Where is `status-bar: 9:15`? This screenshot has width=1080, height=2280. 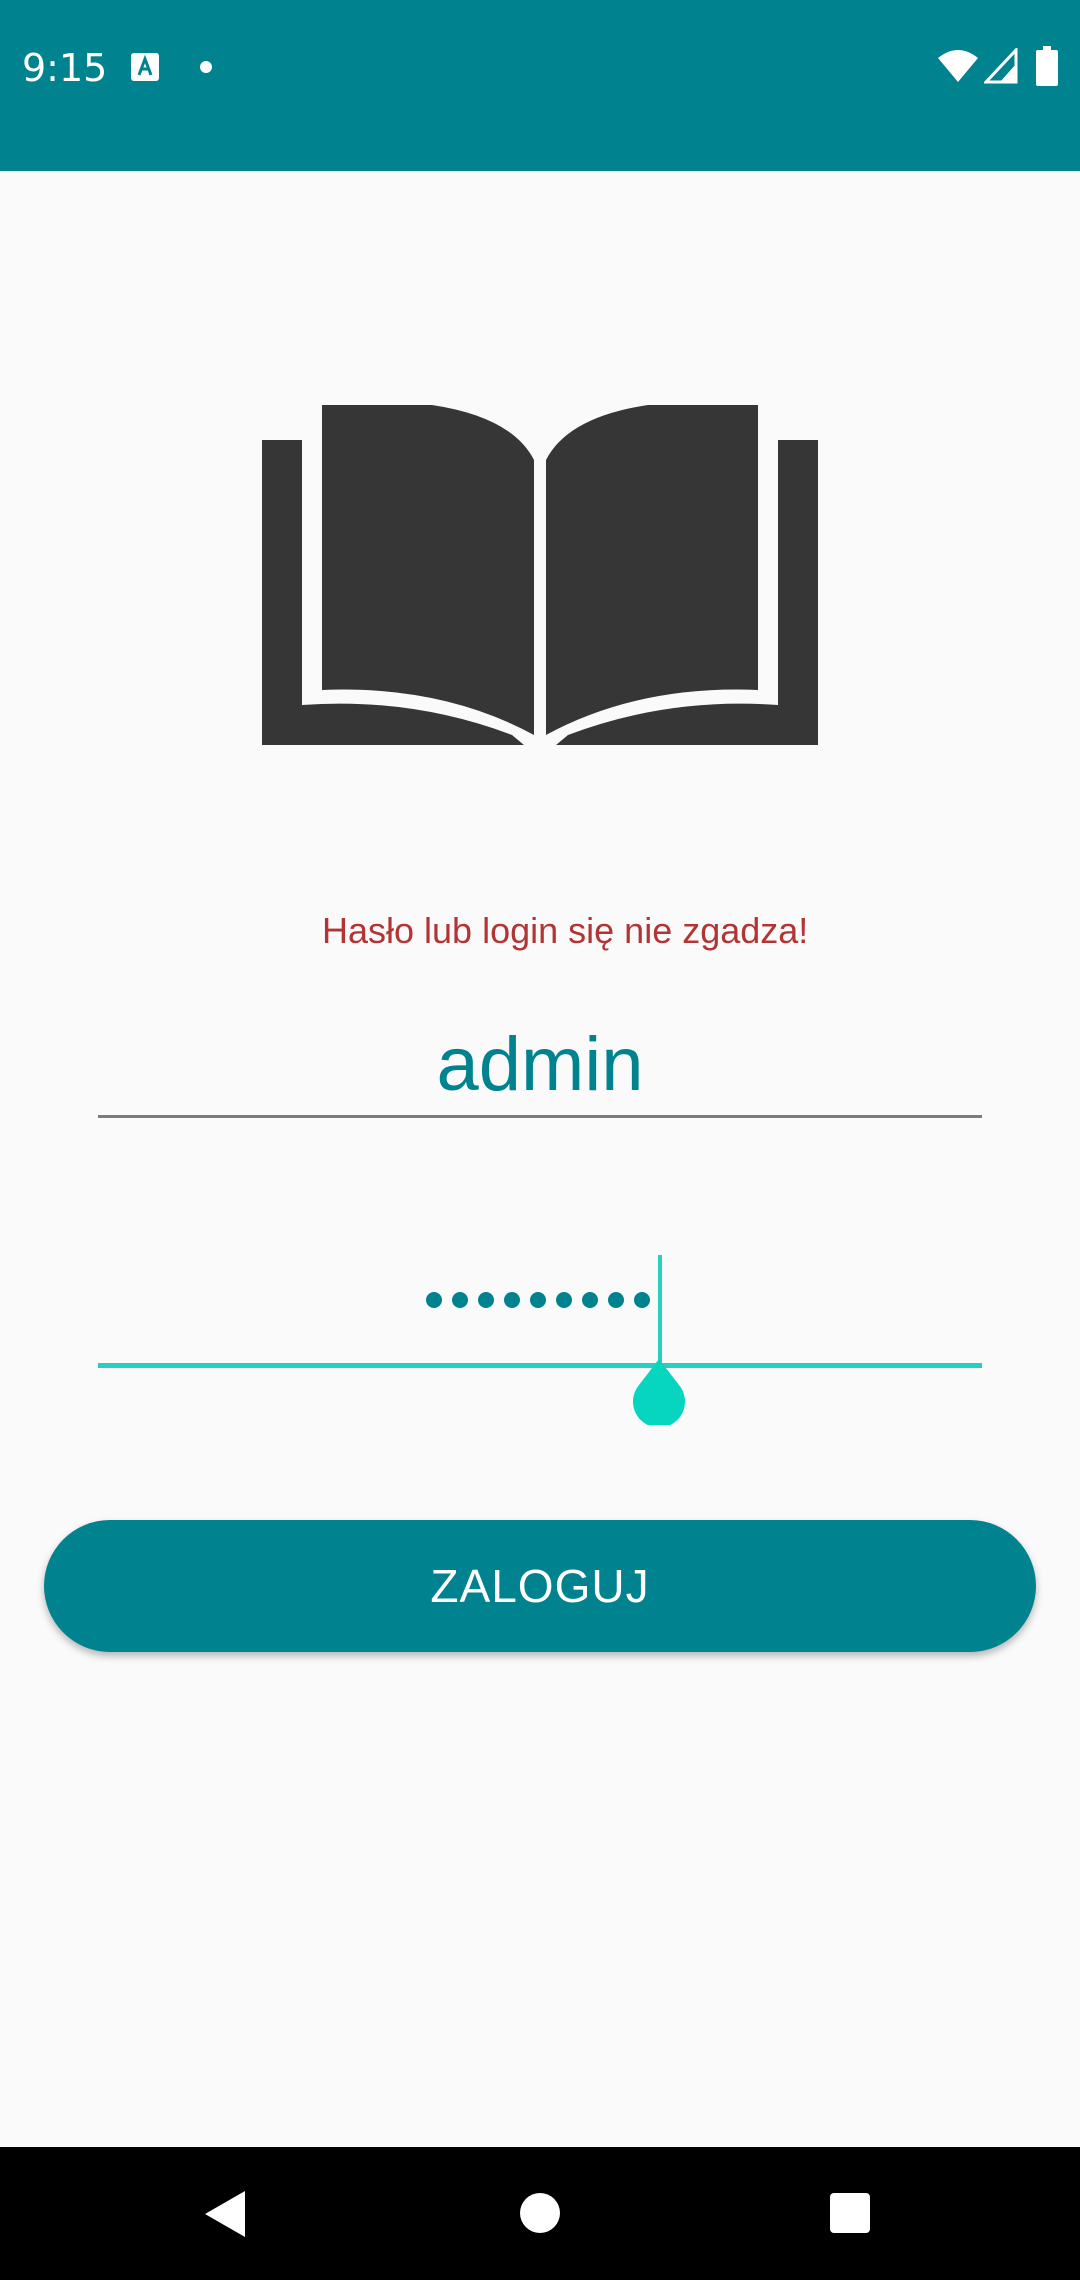 status-bar: 9:15 is located at coordinates (540, 85).